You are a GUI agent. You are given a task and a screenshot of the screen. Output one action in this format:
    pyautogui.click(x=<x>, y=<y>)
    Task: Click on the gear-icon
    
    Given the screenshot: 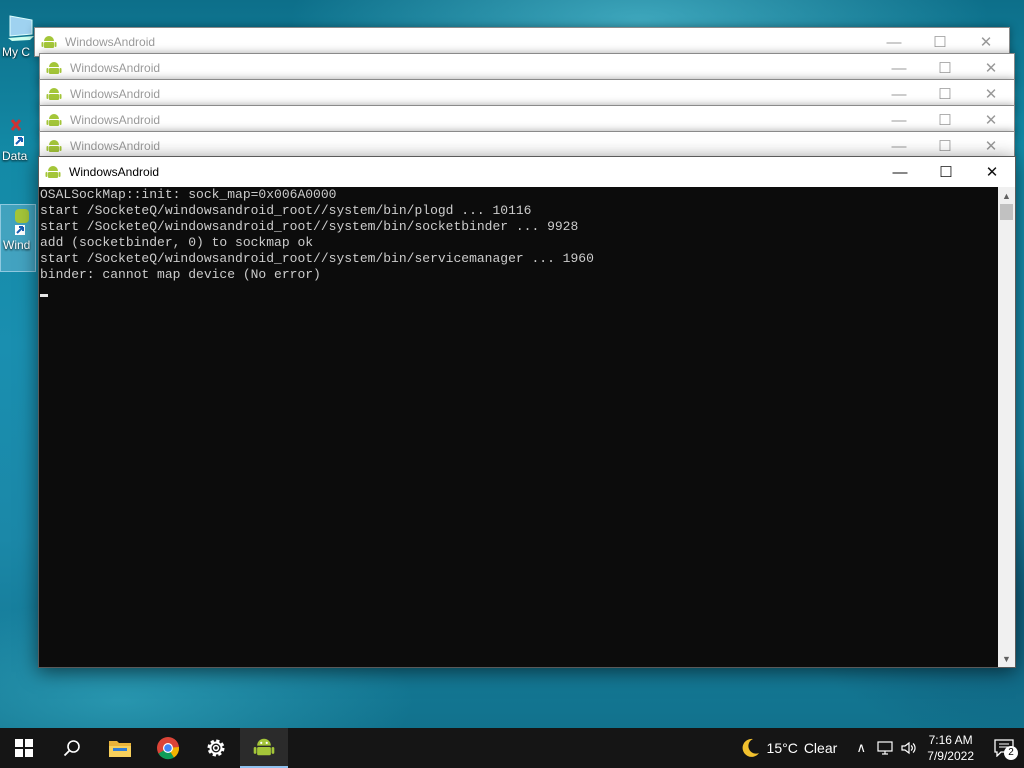 What is the action you would take?
    pyautogui.click(x=216, y=748)
    